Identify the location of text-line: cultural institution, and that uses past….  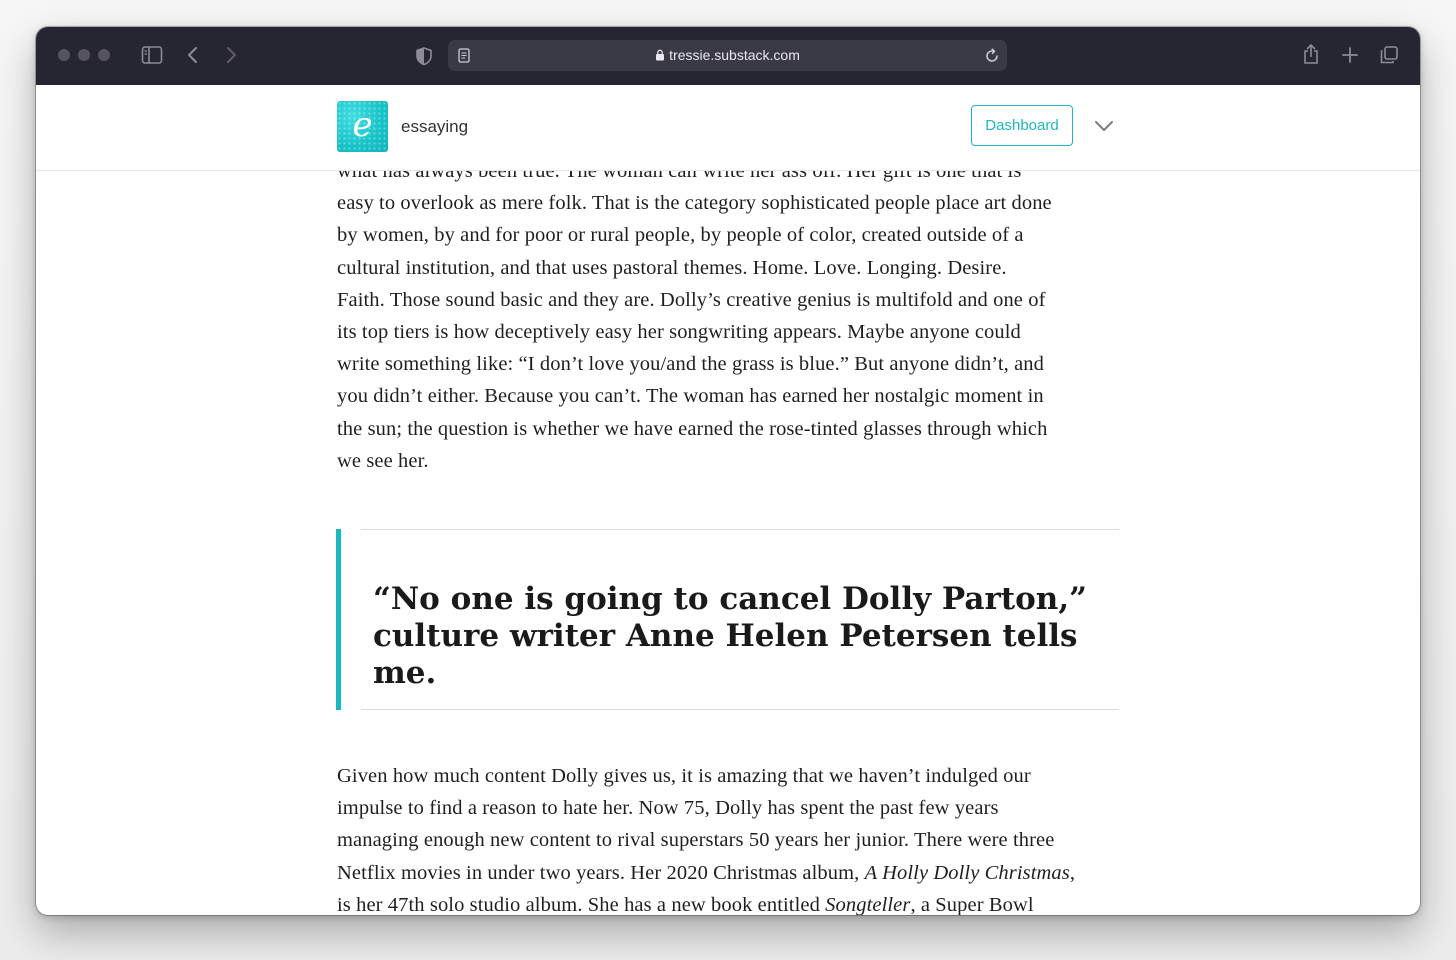
(672, 267).